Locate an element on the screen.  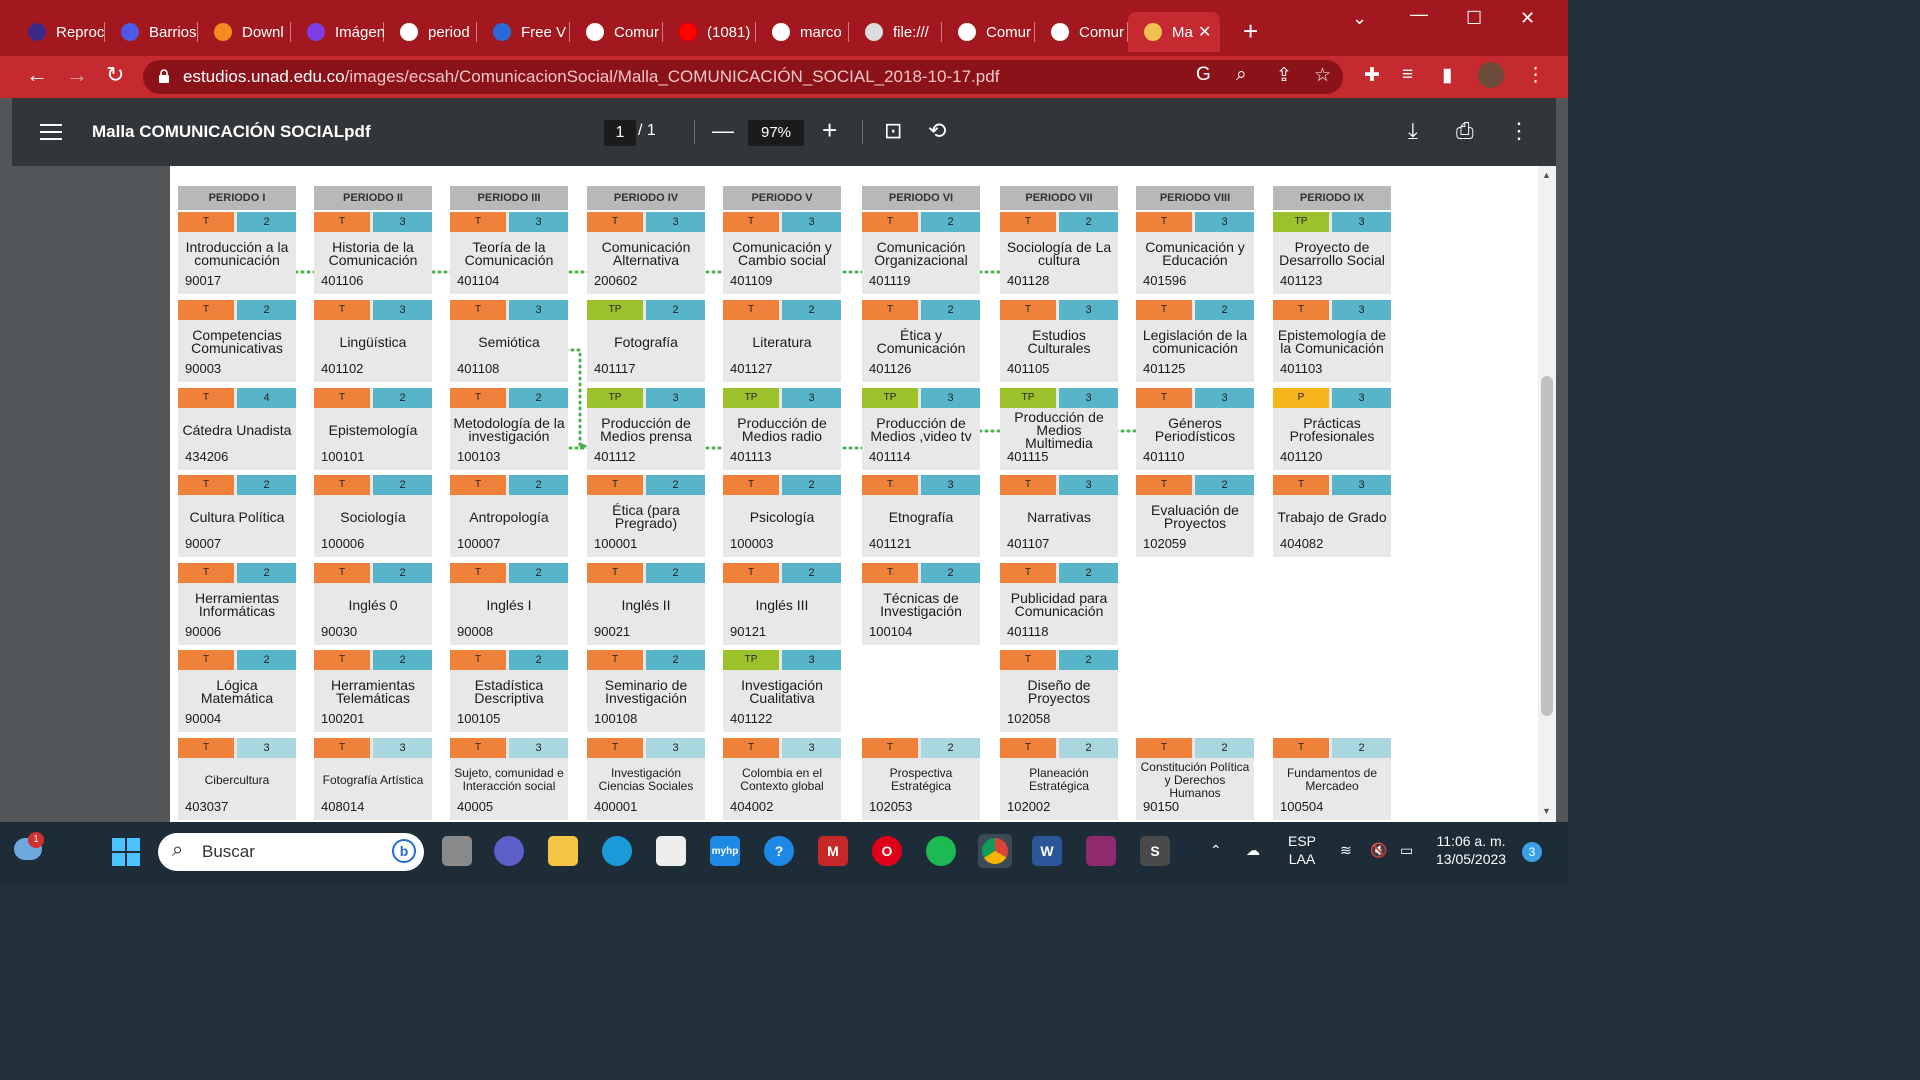
more-options-icon: ⋮ is located at coordinates (1519, 131).